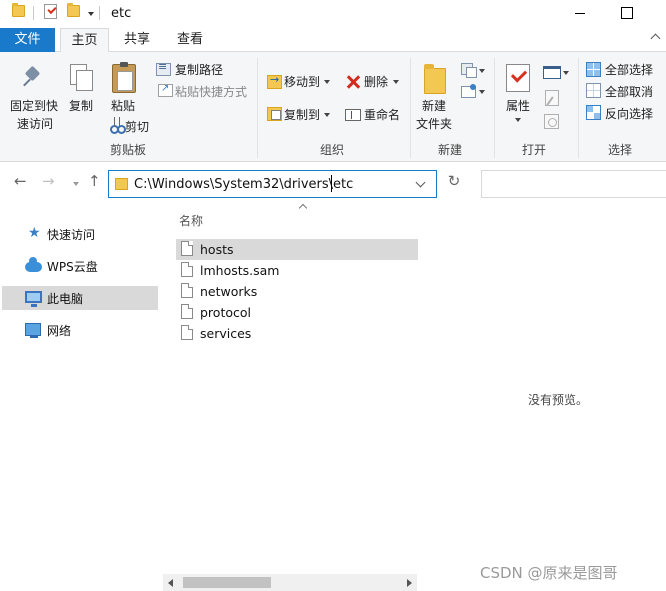 Image resolution: width=666 pixels, height=591 pixels. Describe the element at coordinates (35, 124) in the screenshot. I see `pin-label-line2: 速访问` at that location.